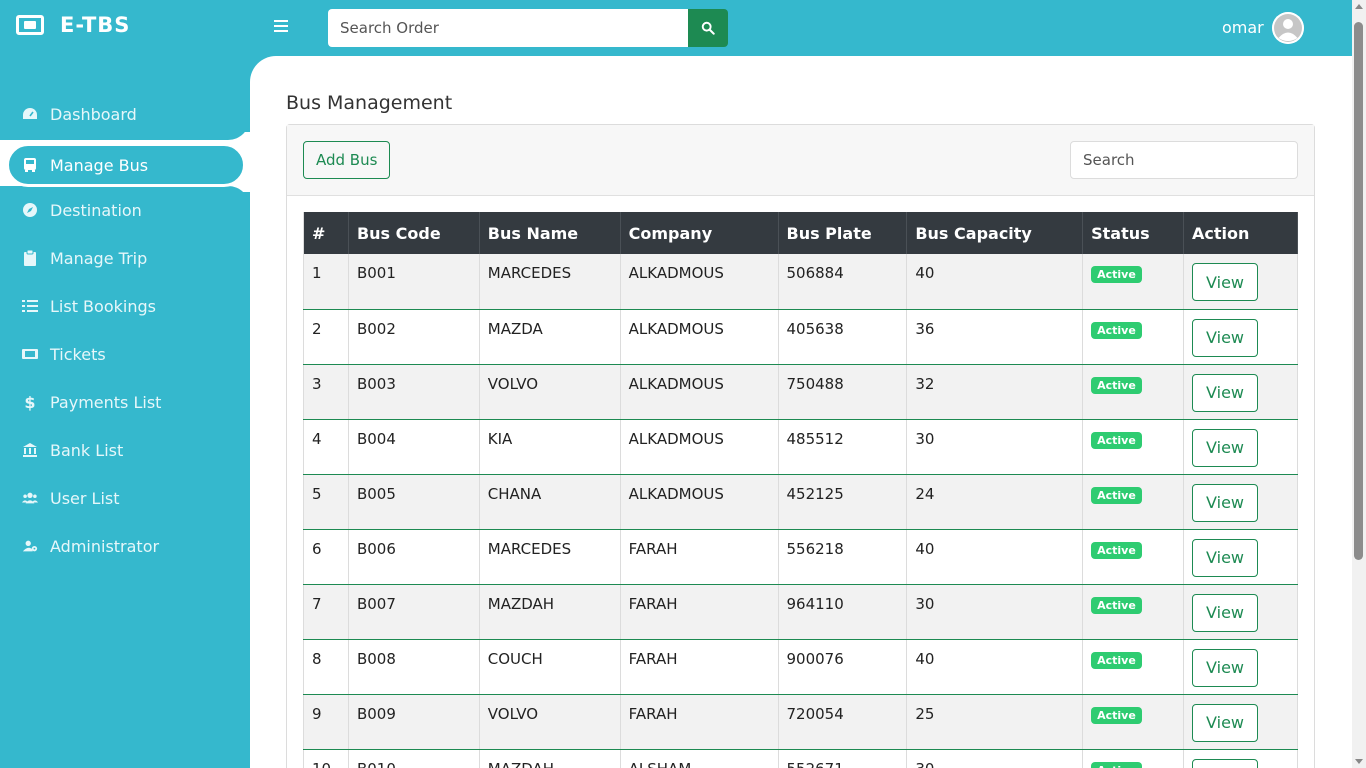  I want to click on bus-capacity-cell: 30, so click(995, 758).